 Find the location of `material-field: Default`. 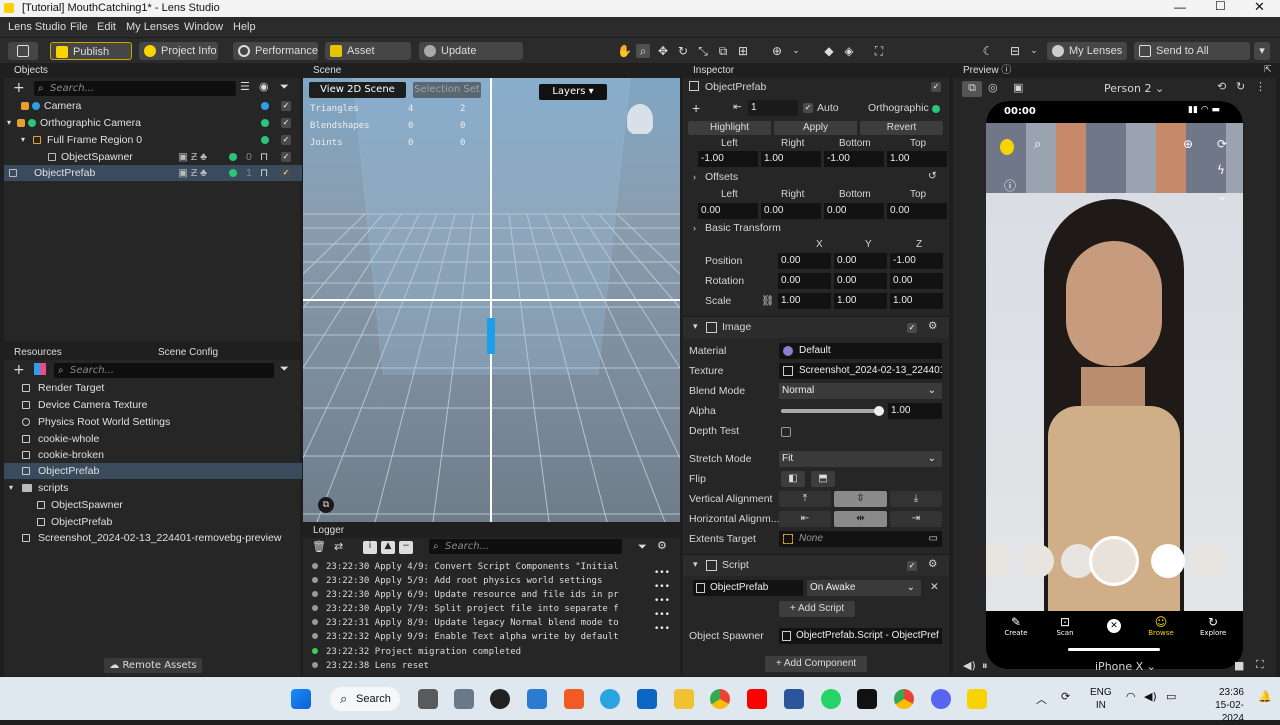

material-field: Default is located at coordinates (860, 351).